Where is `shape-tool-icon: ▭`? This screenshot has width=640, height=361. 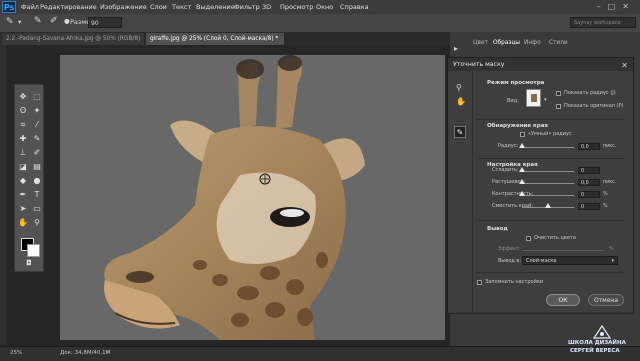 shape-tool-icon: ▭ is located at coordinates (37, 209).